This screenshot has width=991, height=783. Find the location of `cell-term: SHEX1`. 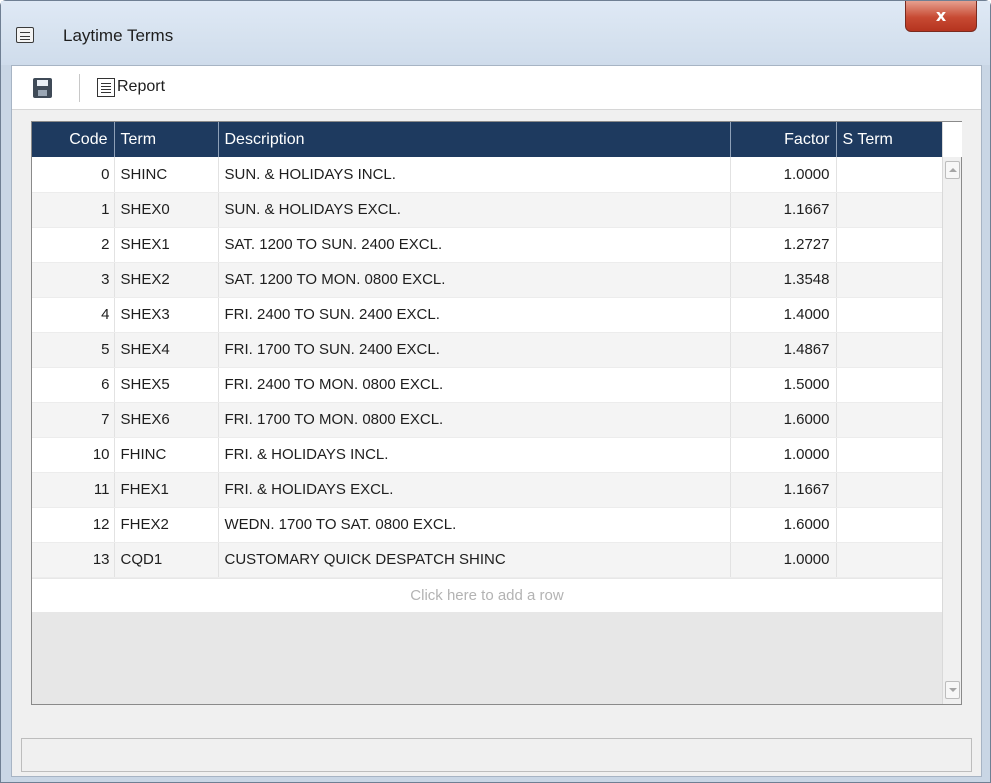

cell-term: SHEX1 is located at coordinates (166, 245).